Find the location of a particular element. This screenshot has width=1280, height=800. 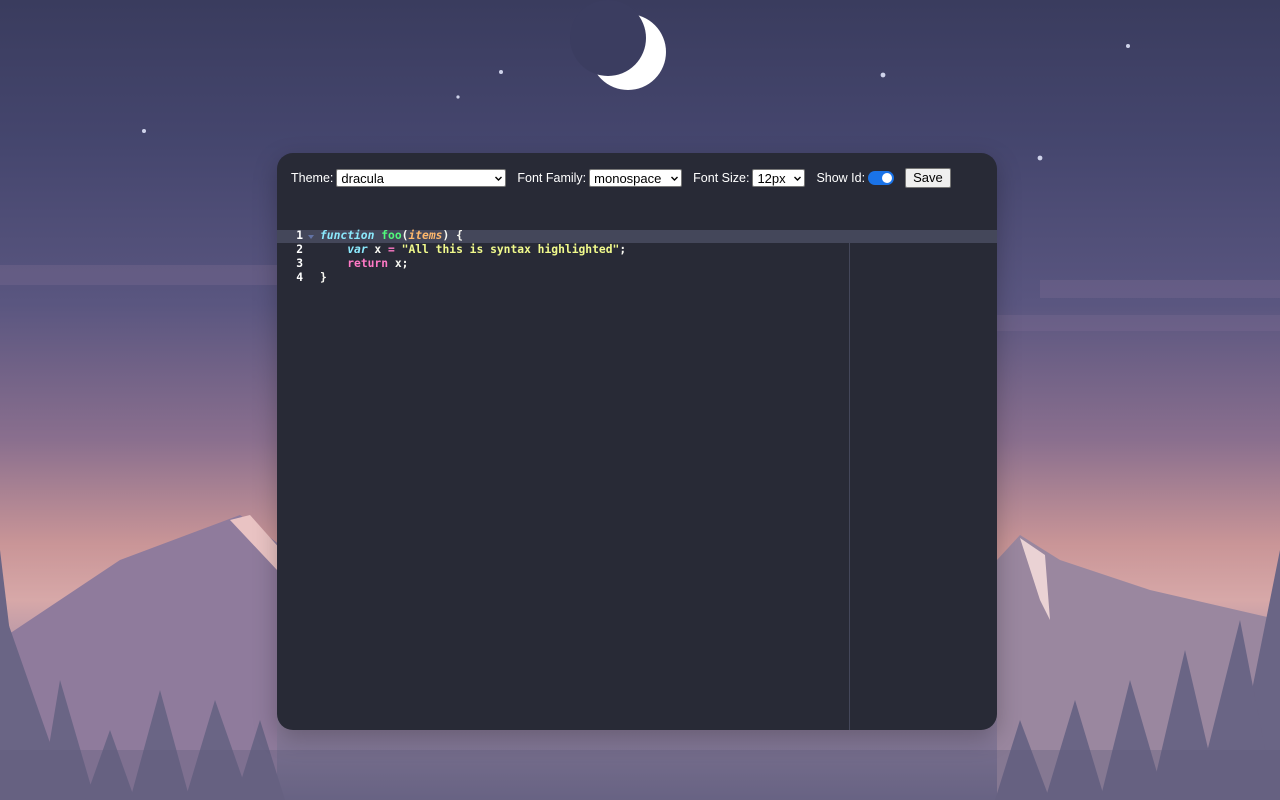

keyword-token: var is located at coordinates (357, 249).